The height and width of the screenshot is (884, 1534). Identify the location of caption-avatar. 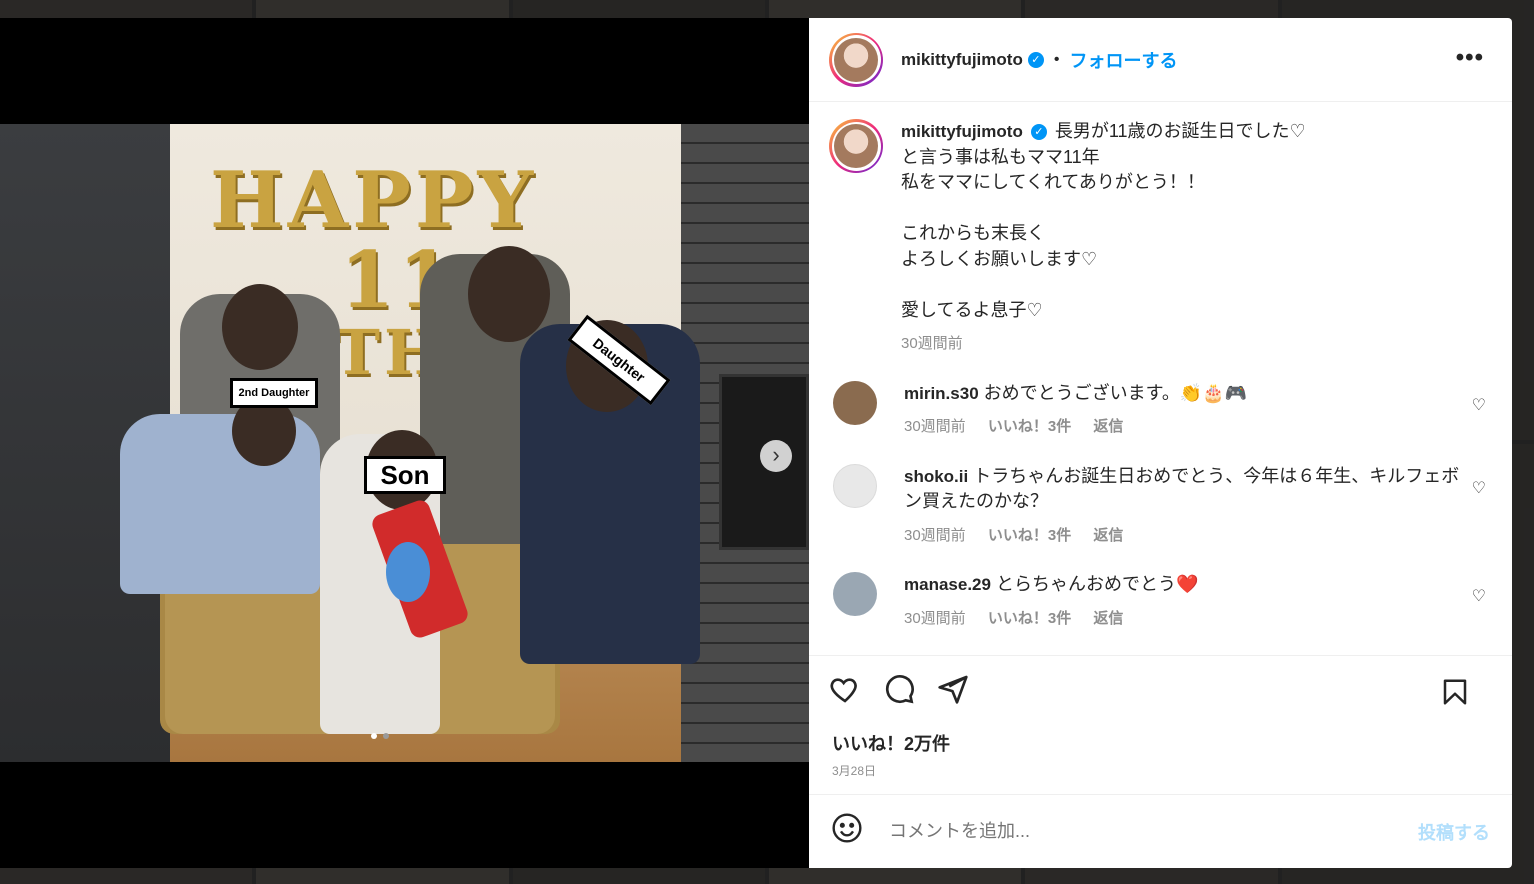
(856, 146).